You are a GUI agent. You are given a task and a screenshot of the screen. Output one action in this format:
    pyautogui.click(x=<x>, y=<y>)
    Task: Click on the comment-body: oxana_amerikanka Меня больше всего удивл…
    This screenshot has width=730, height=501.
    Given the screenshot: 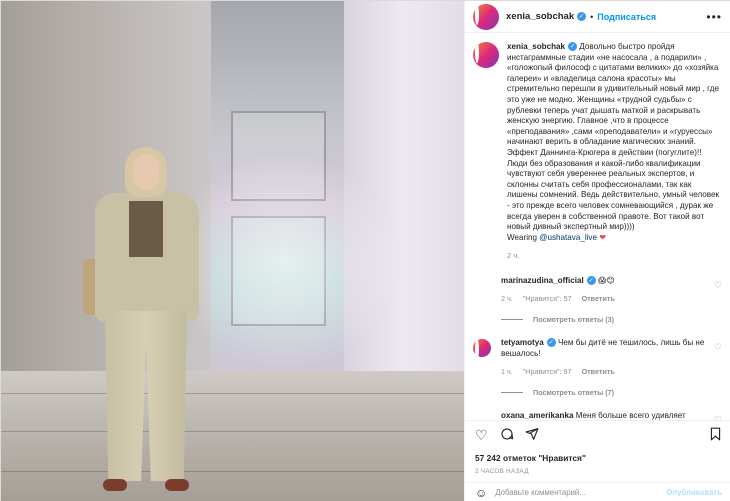 What is the action you would take?
    pyautogui.click(x=606, y=415)
    